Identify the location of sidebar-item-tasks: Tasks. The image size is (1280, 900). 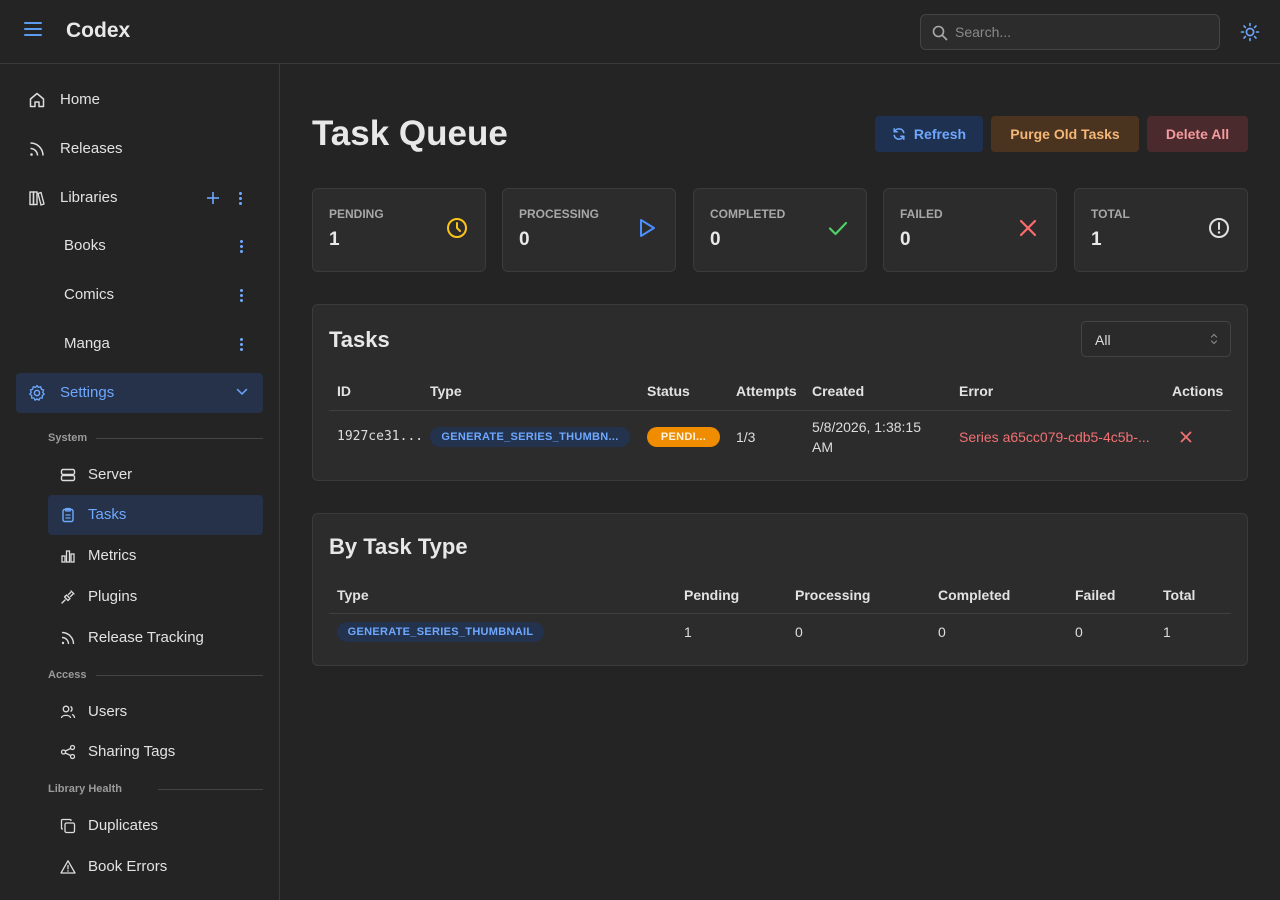
(155, 515).